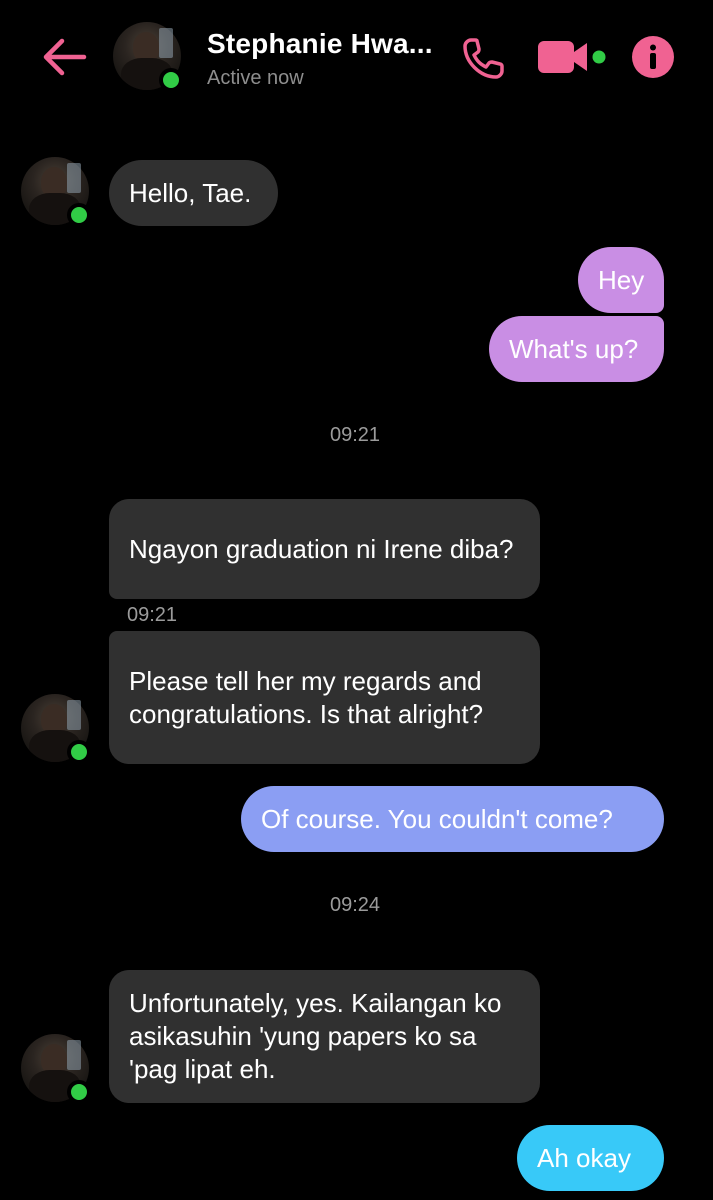  Describe the element at coordinates (452, 819) in the screenshot. I see `message-bubble-outgoing: Of course. You couldn't come?` at that location.